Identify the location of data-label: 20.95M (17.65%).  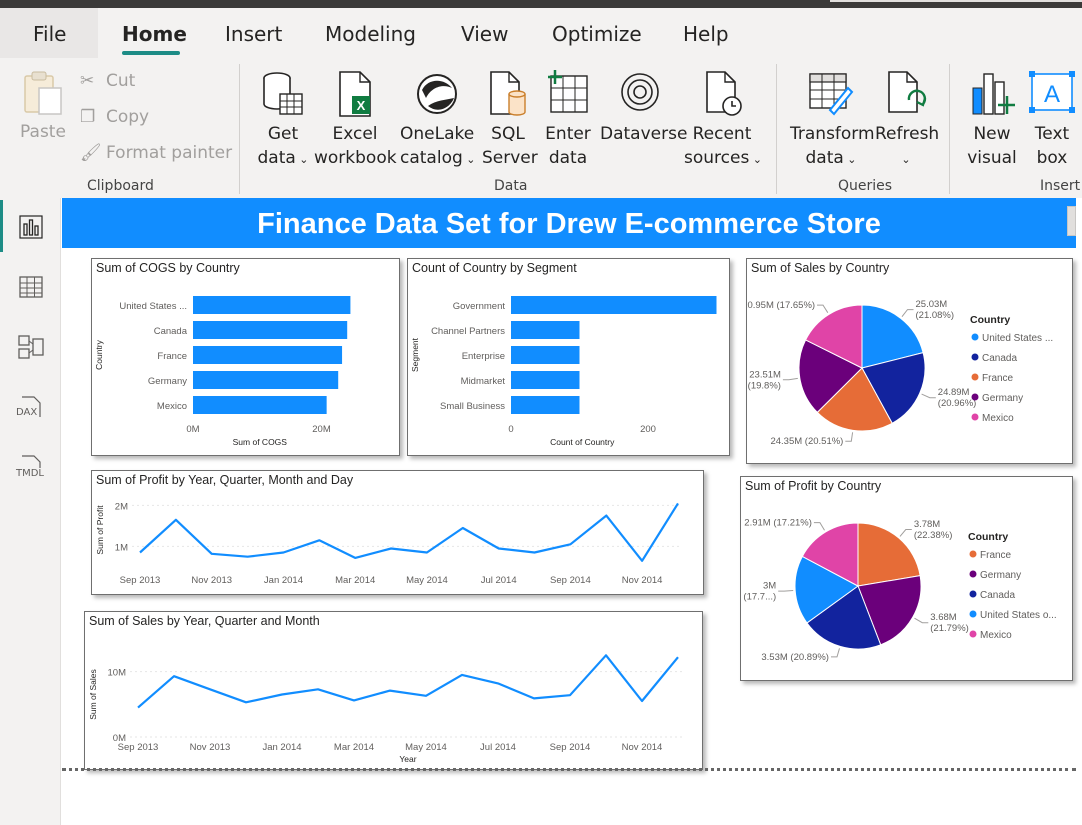
(781, 305).